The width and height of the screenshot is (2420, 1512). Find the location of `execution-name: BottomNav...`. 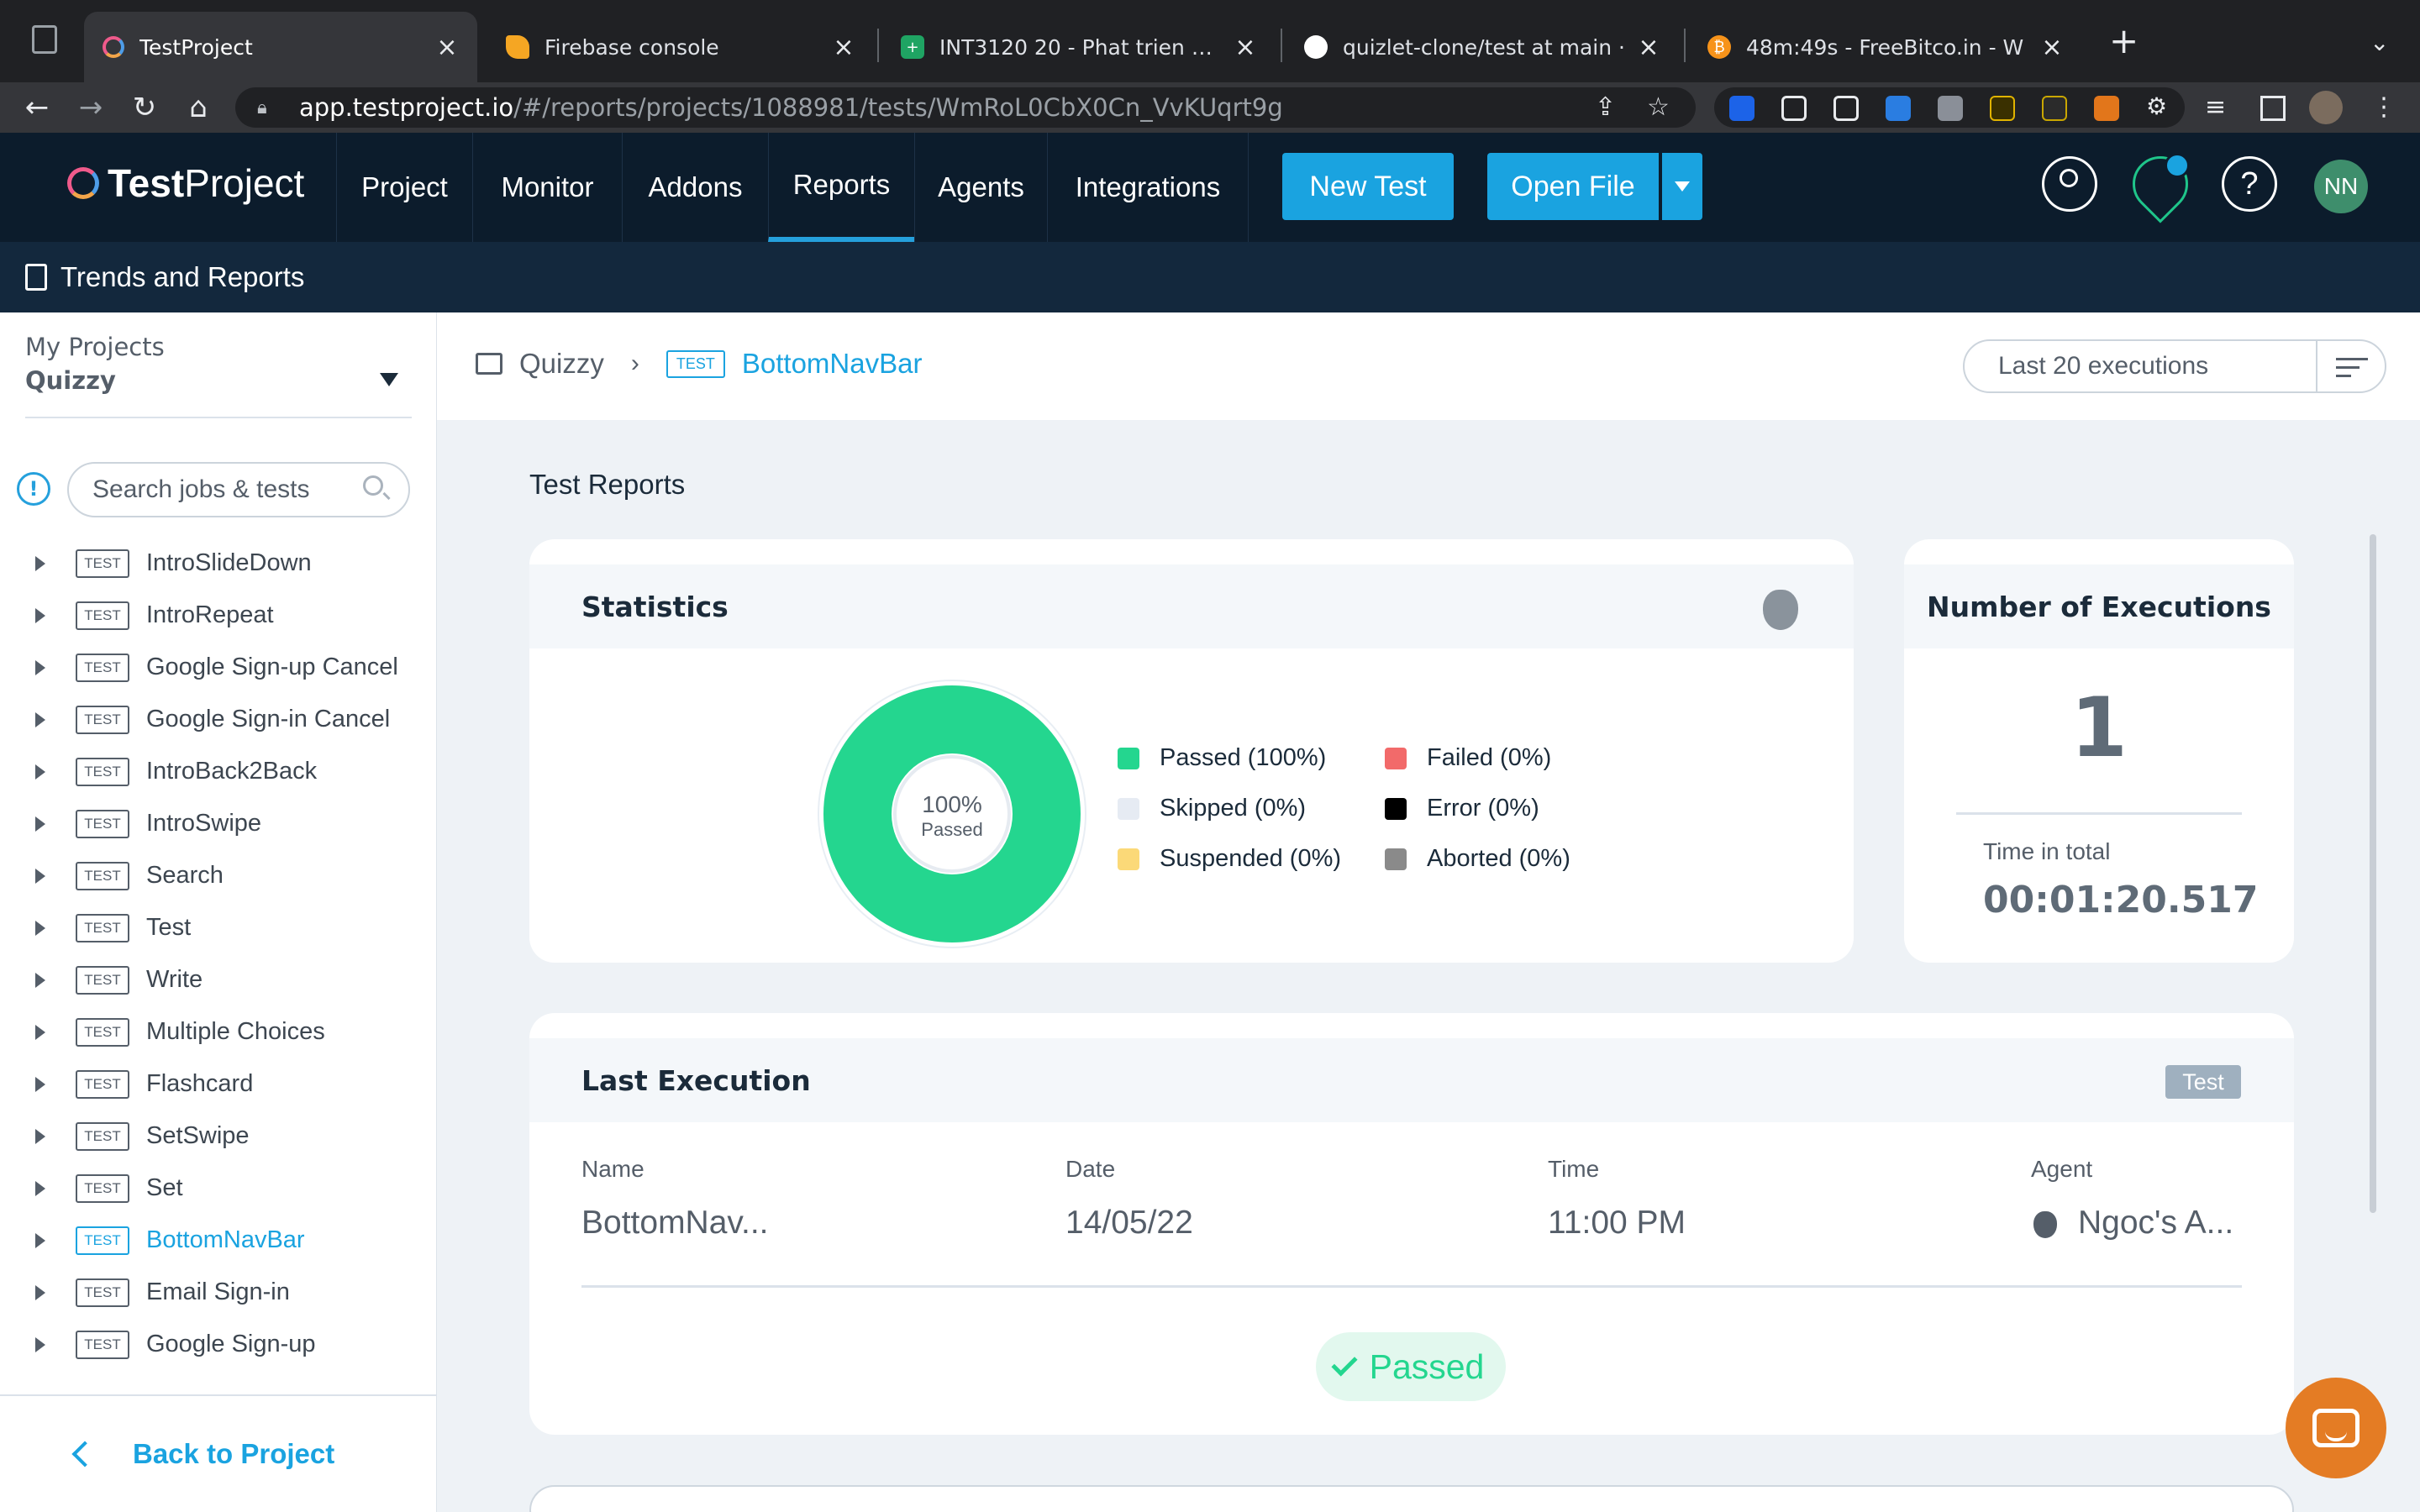

execution-name: BottomNav... is located at coordinates (675, 1223).